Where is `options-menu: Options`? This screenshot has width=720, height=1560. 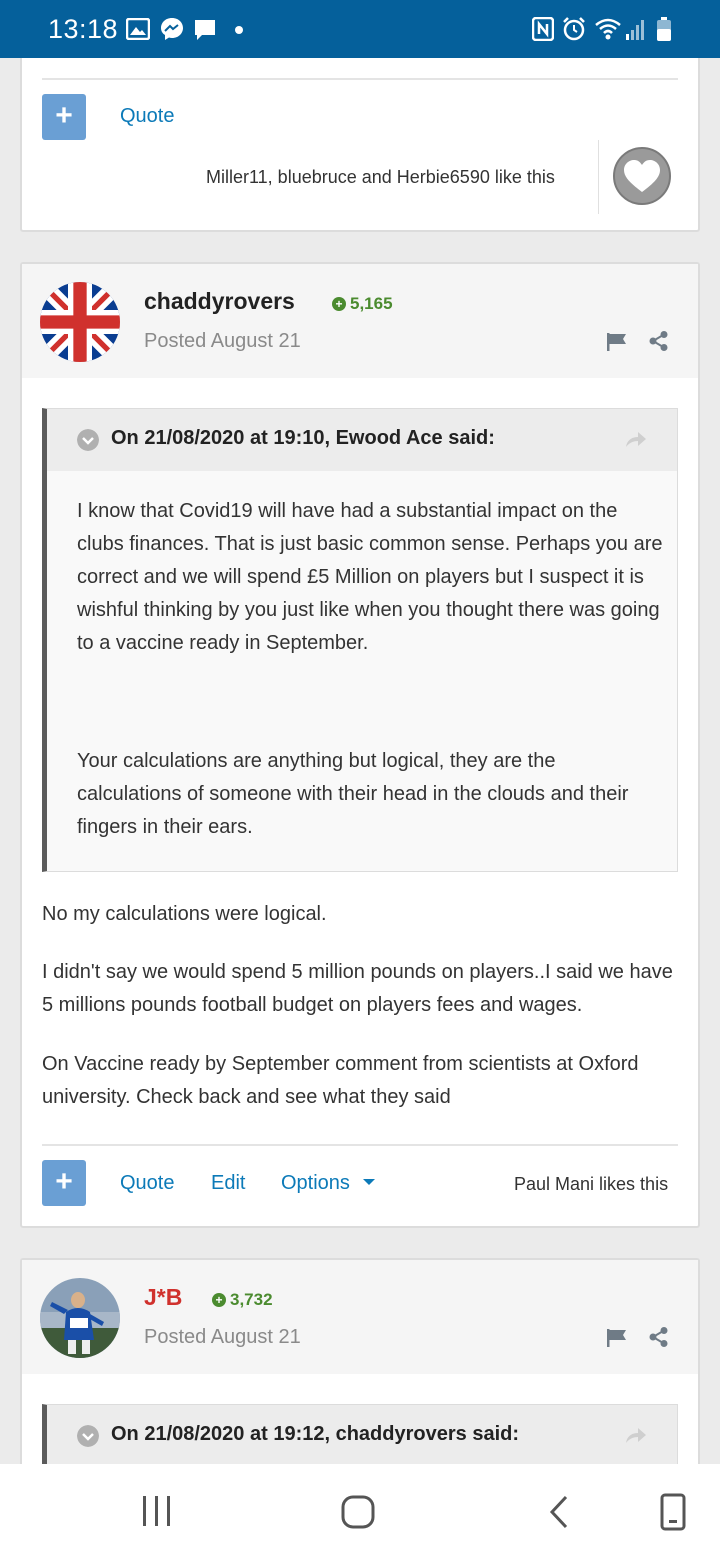 options-menu: Options is located at coordinates (328, 1183).